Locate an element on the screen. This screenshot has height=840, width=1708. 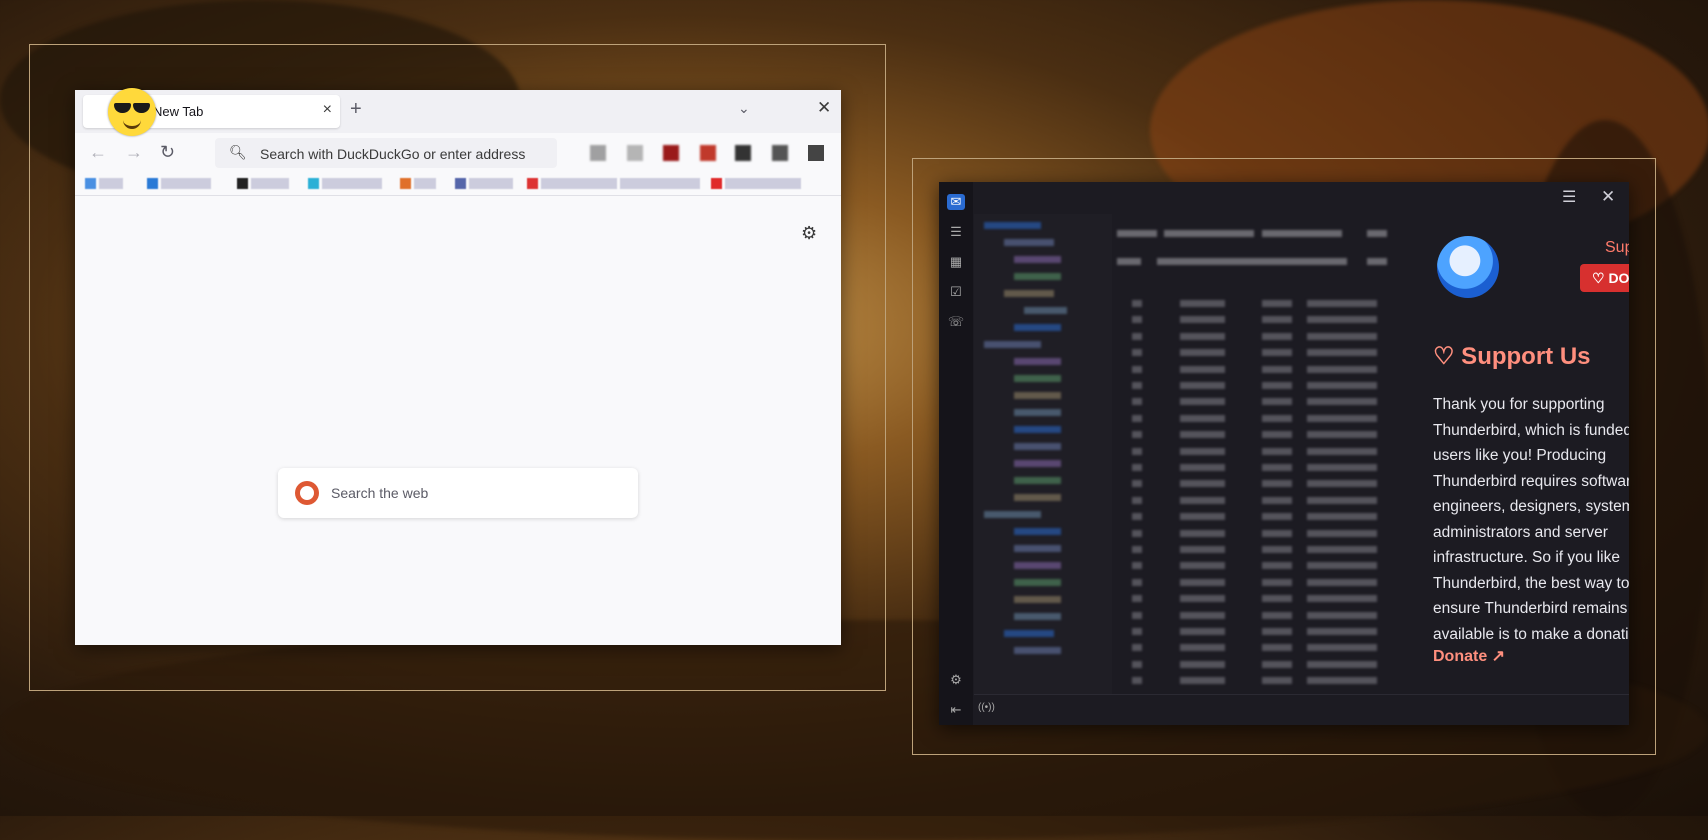
calendar-icon: ▦ is located at coordinates (956, 262).